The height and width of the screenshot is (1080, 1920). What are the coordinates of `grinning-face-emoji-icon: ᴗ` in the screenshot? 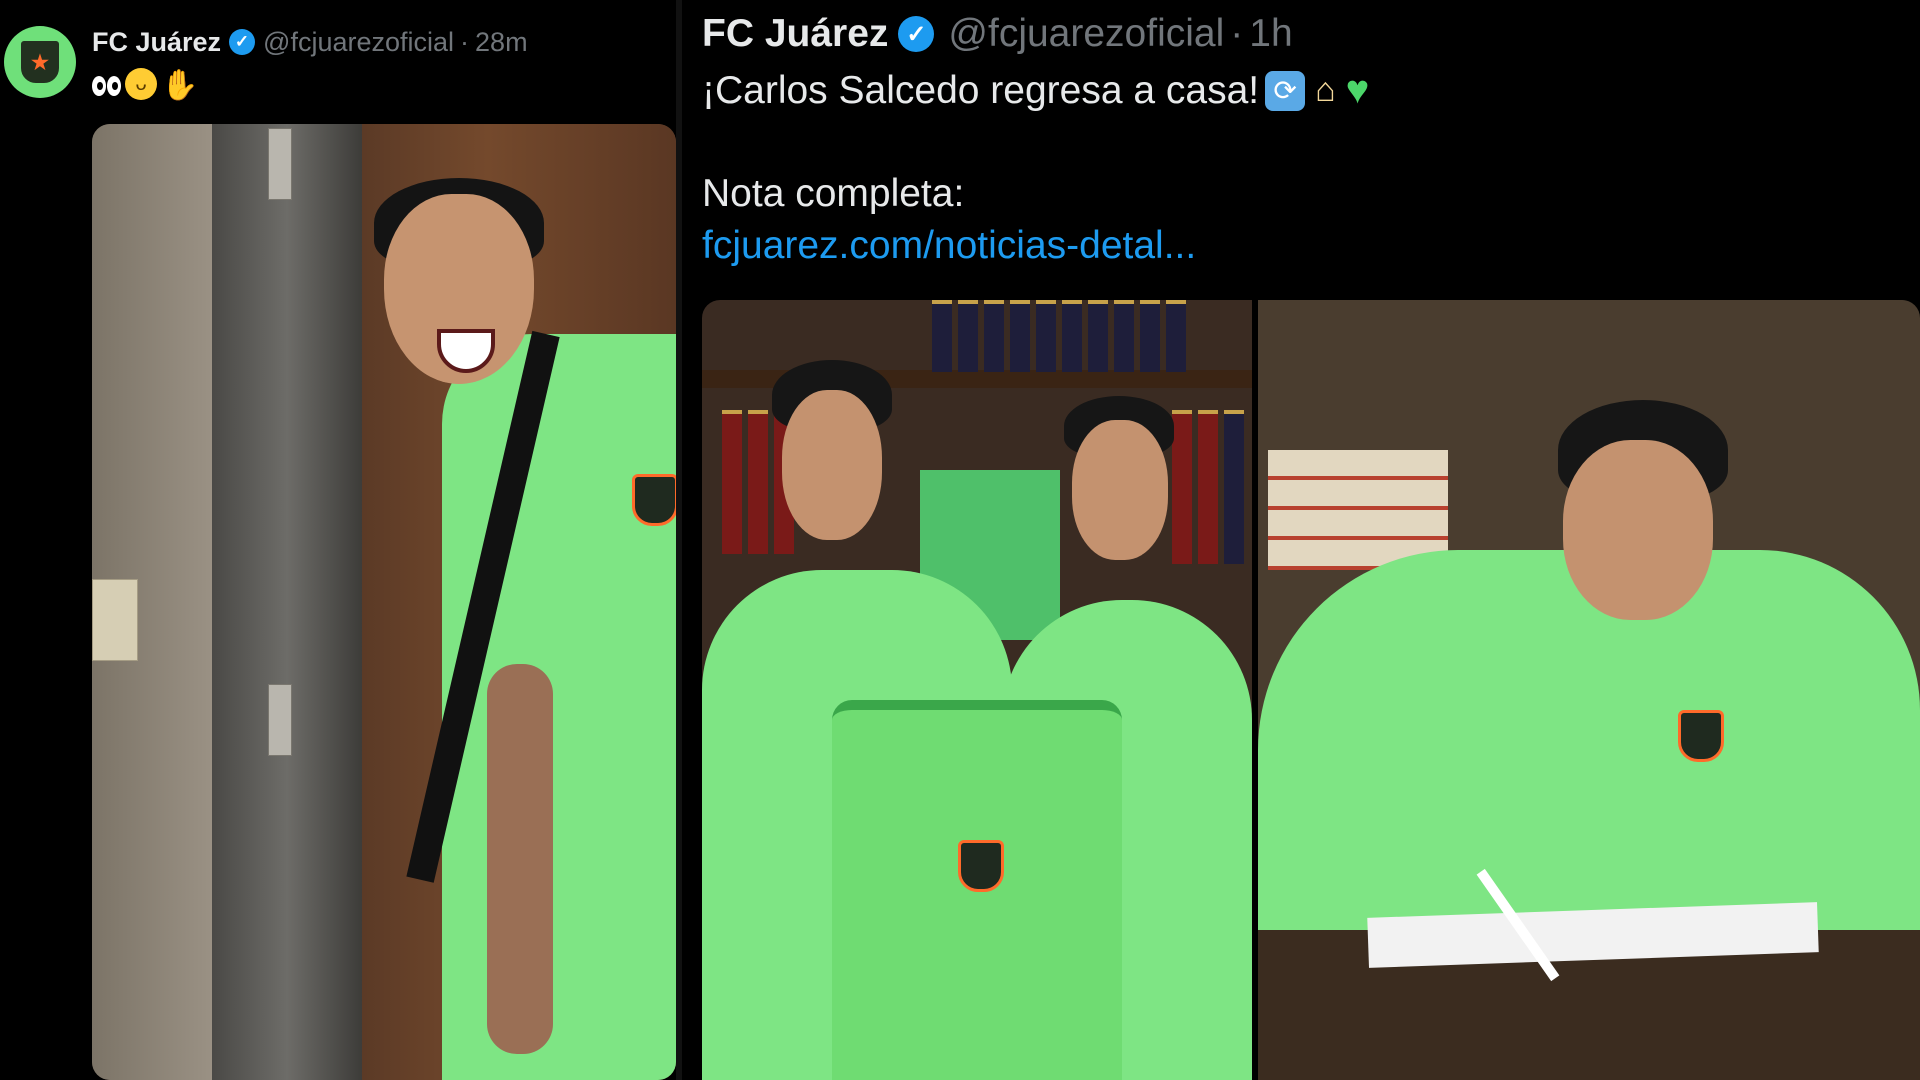 It's located at (141, 84).